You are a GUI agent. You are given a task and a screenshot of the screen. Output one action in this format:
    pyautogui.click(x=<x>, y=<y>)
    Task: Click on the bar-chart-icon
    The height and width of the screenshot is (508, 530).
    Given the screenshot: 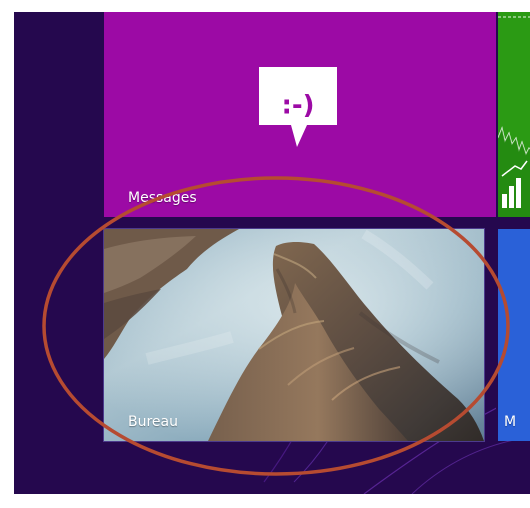 What is the action you would take?
    pyautogui.click(x=514, y=116)
    